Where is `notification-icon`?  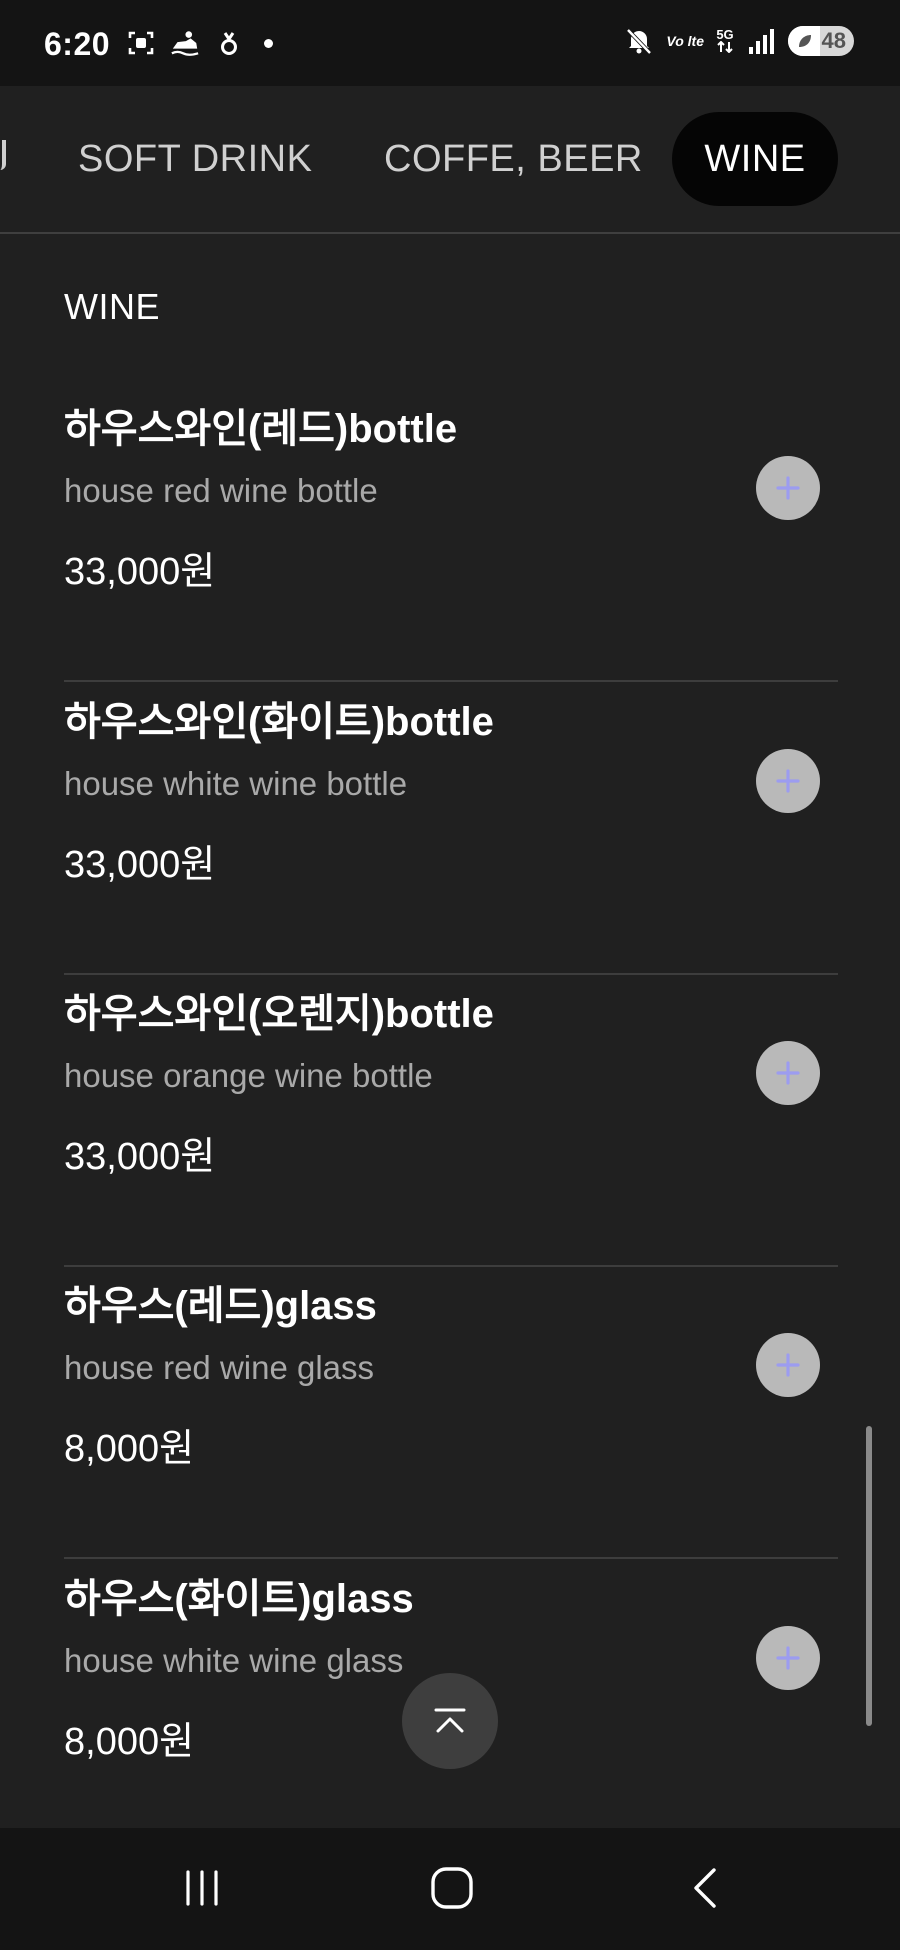 notification-icon is located at coordinates (229, 43).